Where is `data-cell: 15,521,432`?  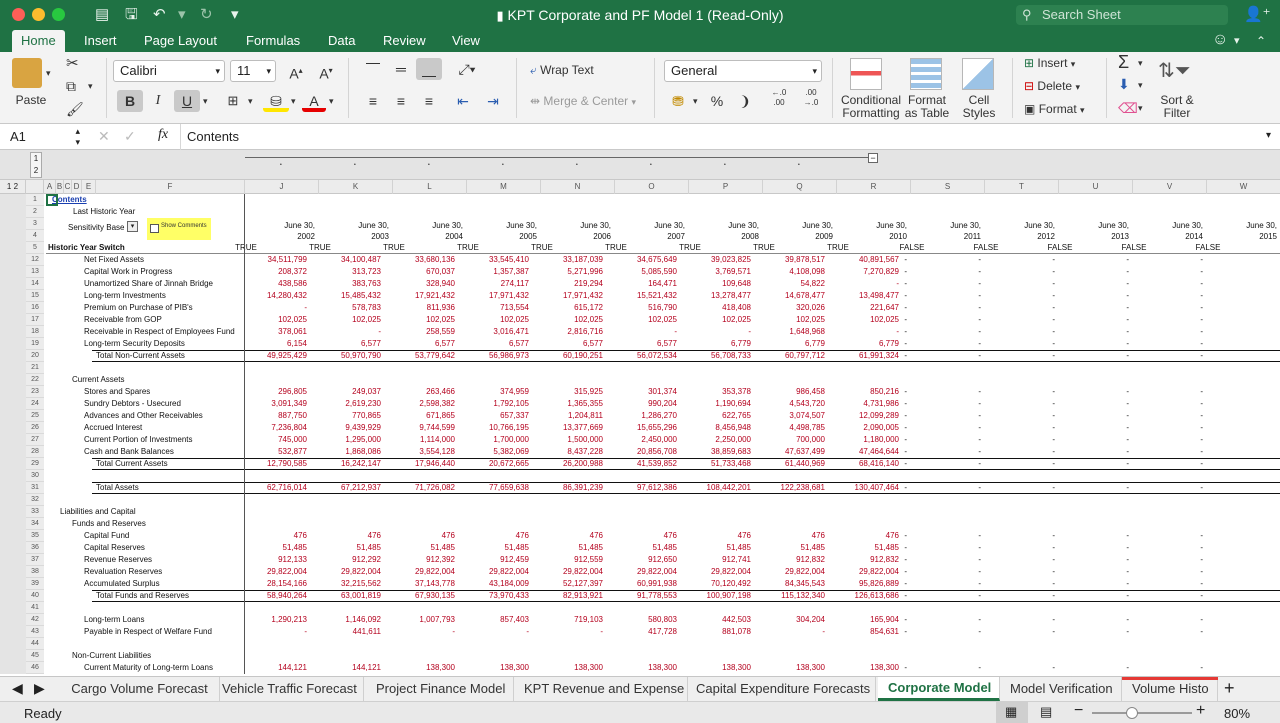
data-cell: 15,521,432 is located at coordinates (642, 296).